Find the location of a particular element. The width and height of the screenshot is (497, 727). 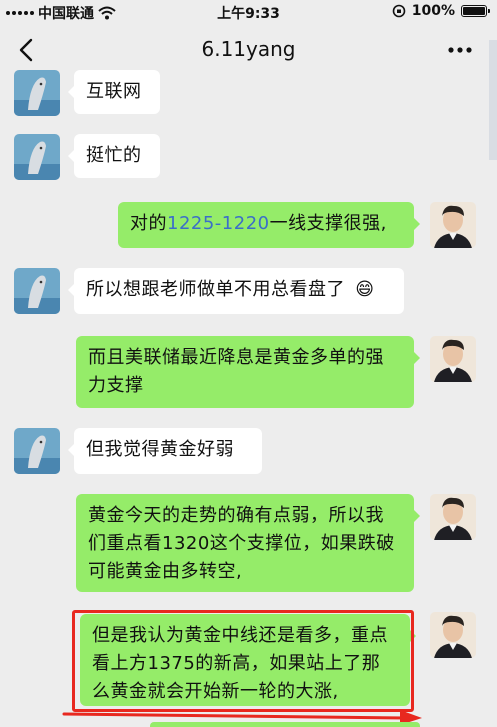

message-bubble: 但我觉得黄金好弱 is located at coordinates (165, 451).